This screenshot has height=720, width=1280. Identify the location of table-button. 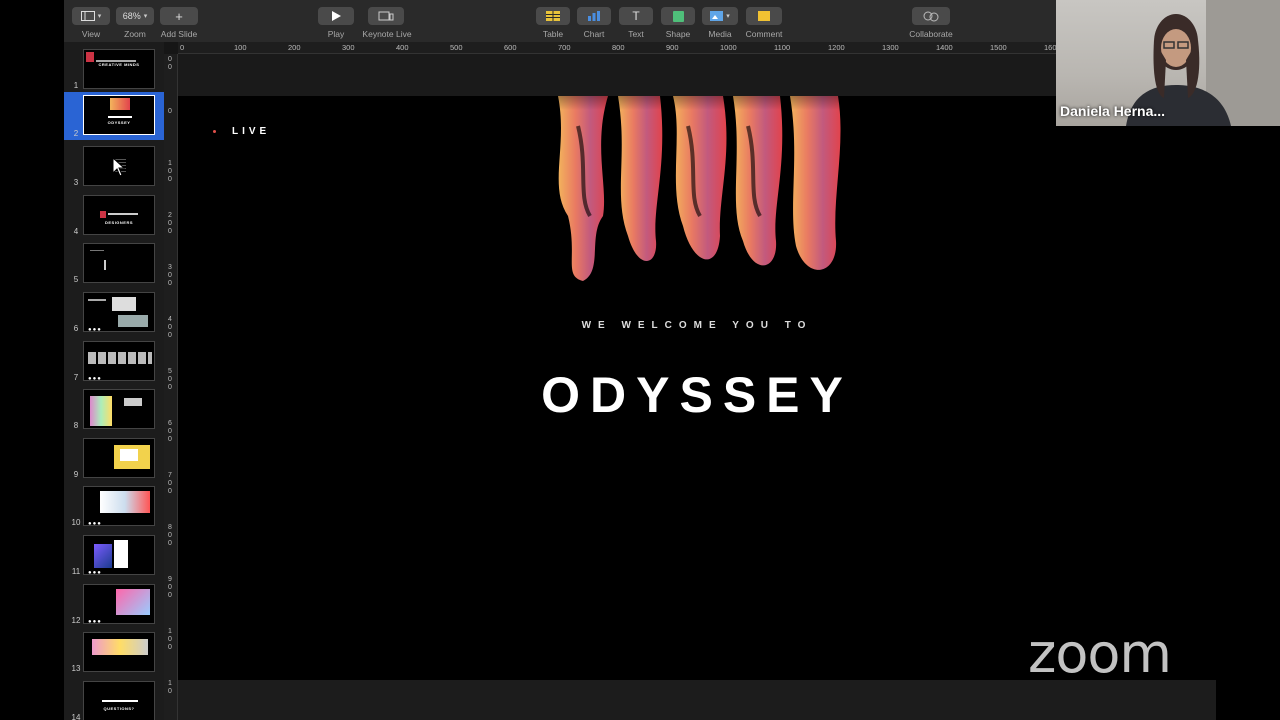
(553, 16).